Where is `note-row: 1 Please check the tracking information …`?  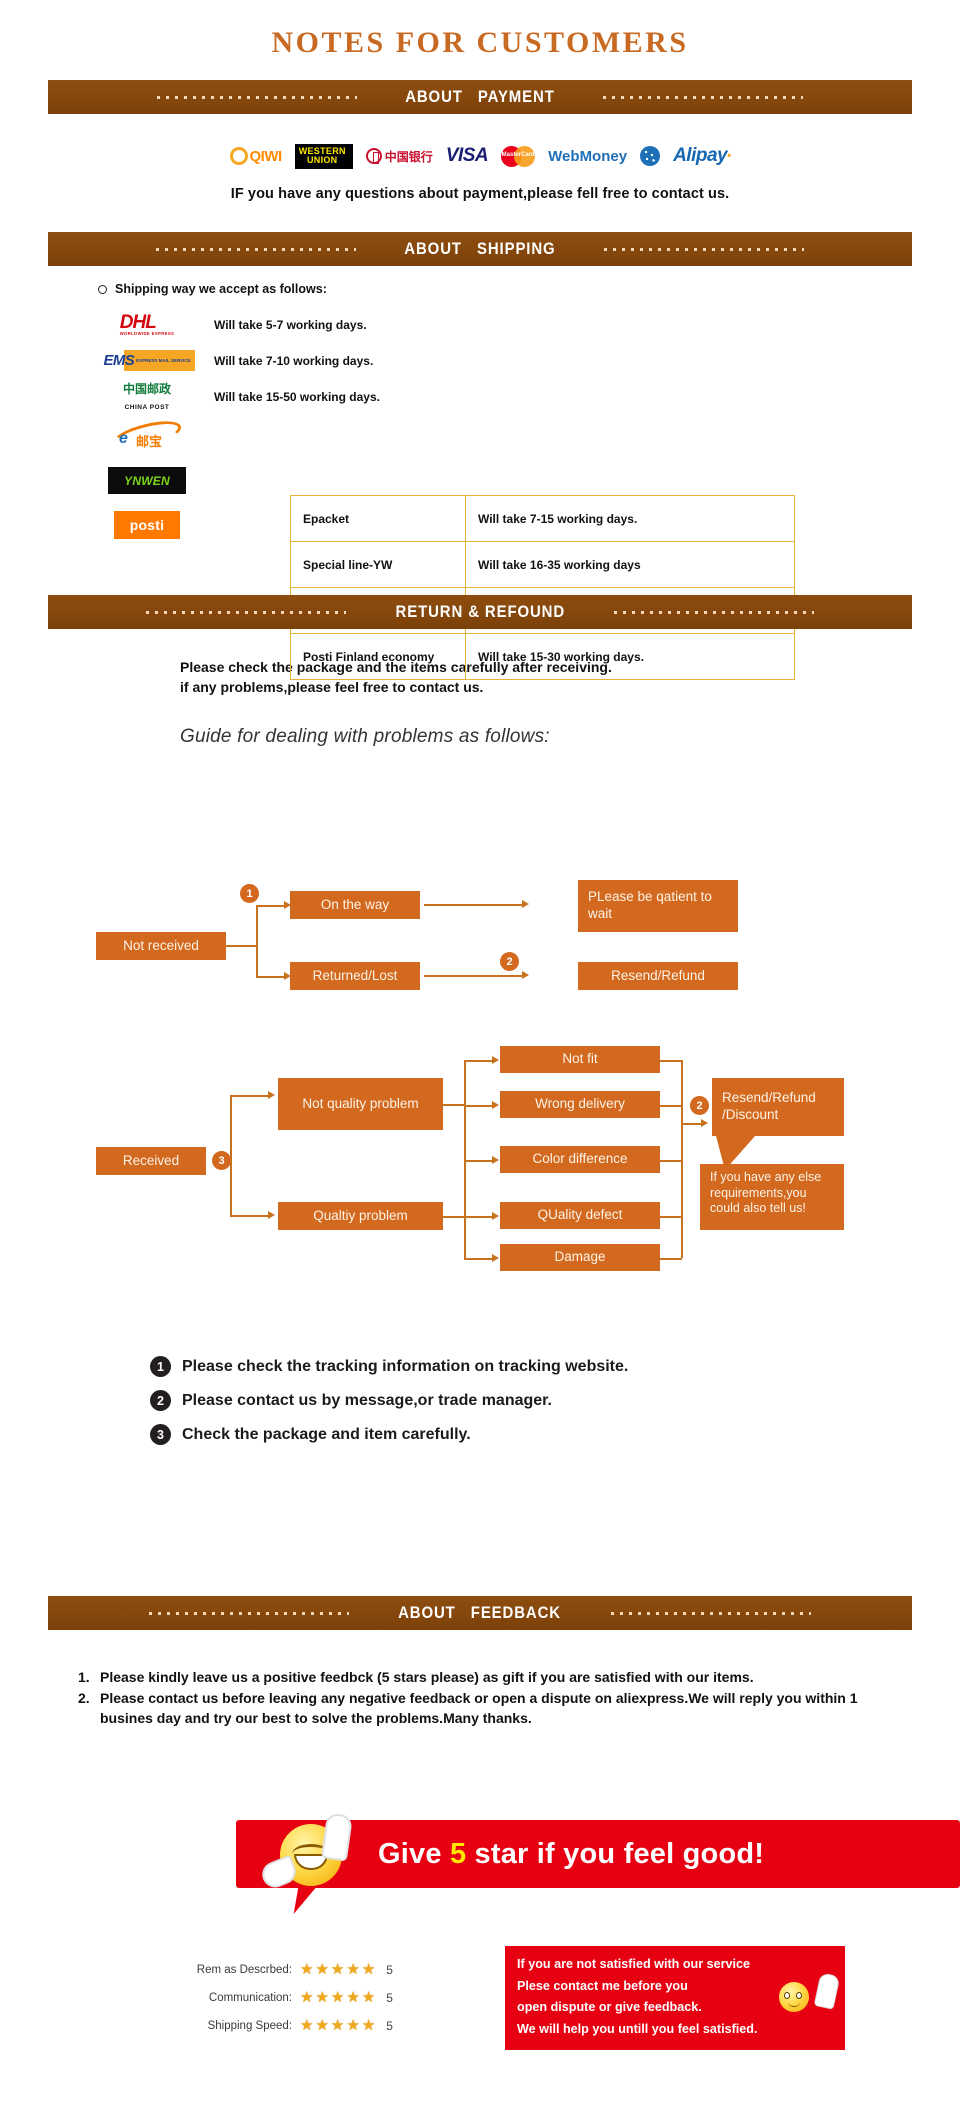
note-row: 1 Please check the tracking information … is located at coordinates (555, 1366).